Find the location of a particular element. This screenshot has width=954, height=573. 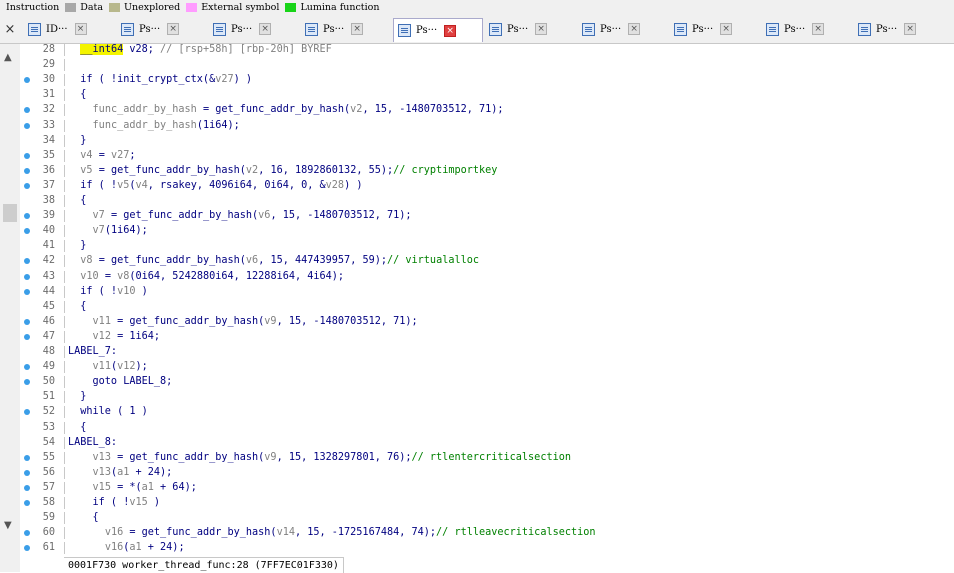

token-var: a1 is located at coordinates (135, 548).